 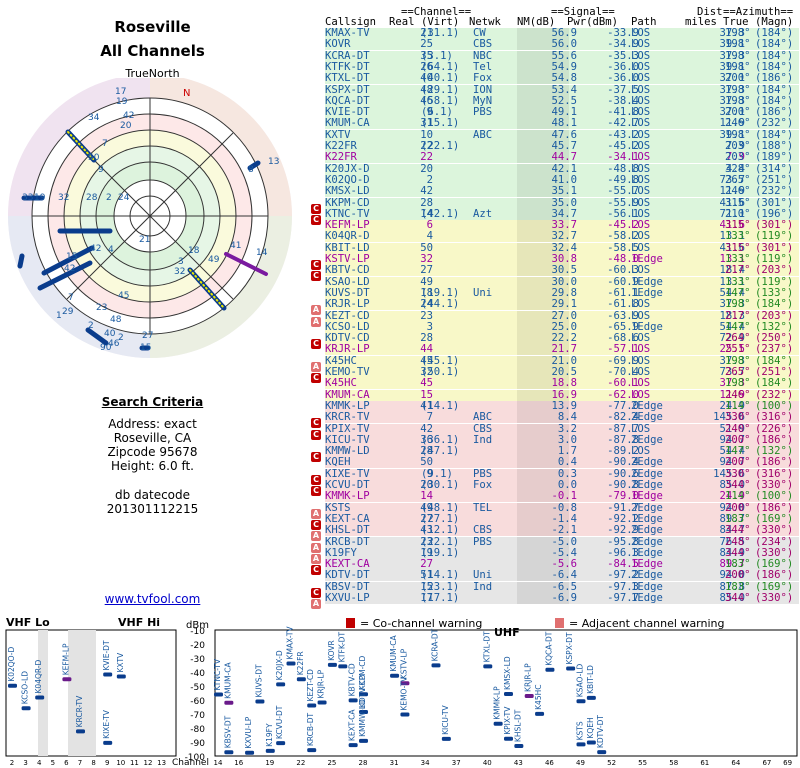 What do you see at coordinates (538, 697) in the screenshot?
I see `spectrum-bar-label: K45HC` at bounding box center [538, 697].